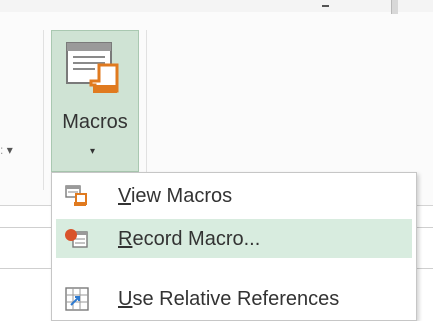  I want to click on record-macro-icon, so click(77, 239).